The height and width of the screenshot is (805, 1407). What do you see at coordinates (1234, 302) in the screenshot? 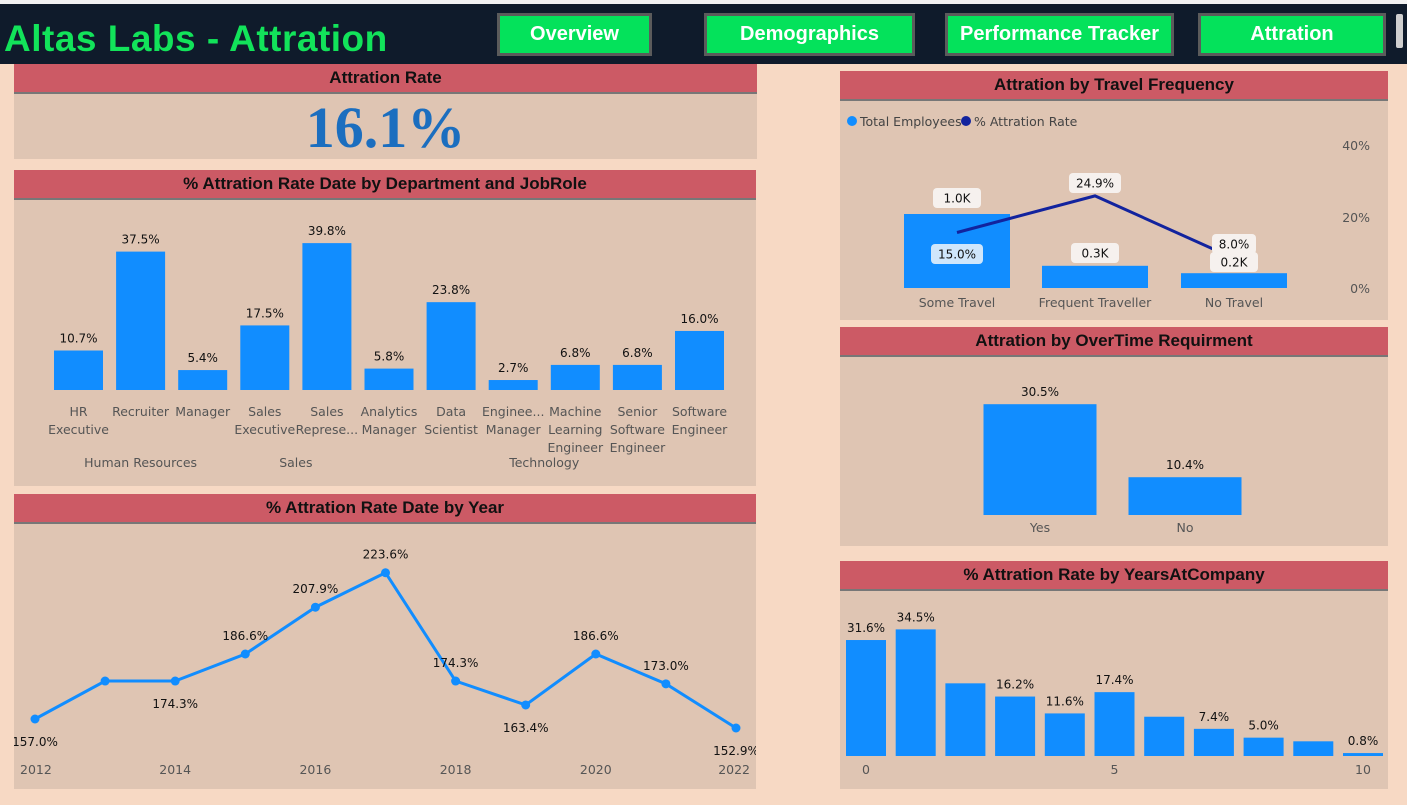
I see `x-tick-label: No Travel` at bounding box center [1234, 302].